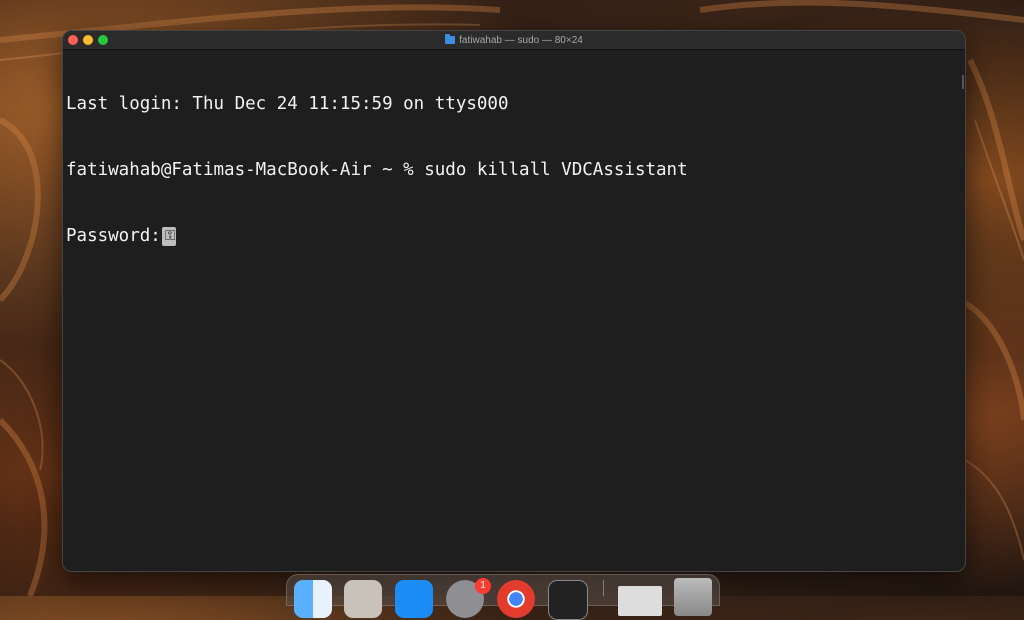  Describe the element at coordinates (113, 236) in the screenshot. I see `password-prompt: Password:` at that location.